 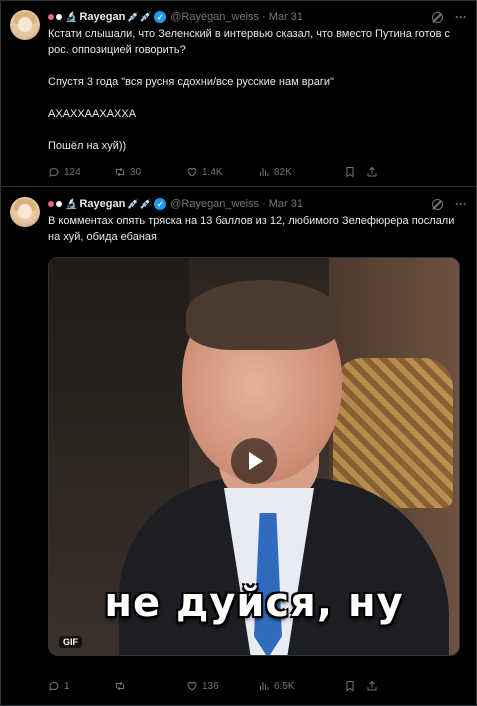 What do you see at coordinates (136, 172) in the screenshot?
I see `repost-count: 30` at bounding box center [136, 172].